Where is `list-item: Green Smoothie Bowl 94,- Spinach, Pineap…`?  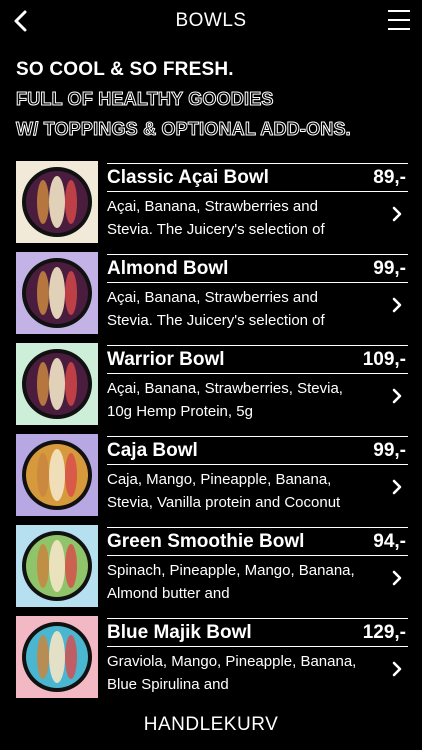 list-item: Green Smoothie Bowl 94,- Spinach, Pineap… is located at coordinates (212, 570).